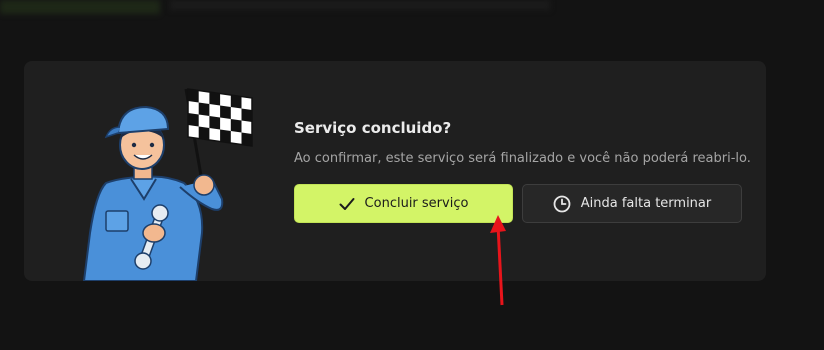 The height and width of the screenshot is (350, 824). What do you see at coordinates (646, 203) in the screenshot?
I see `not-finished-label: Ainda falta terminar` at bounding box center [646, 203].